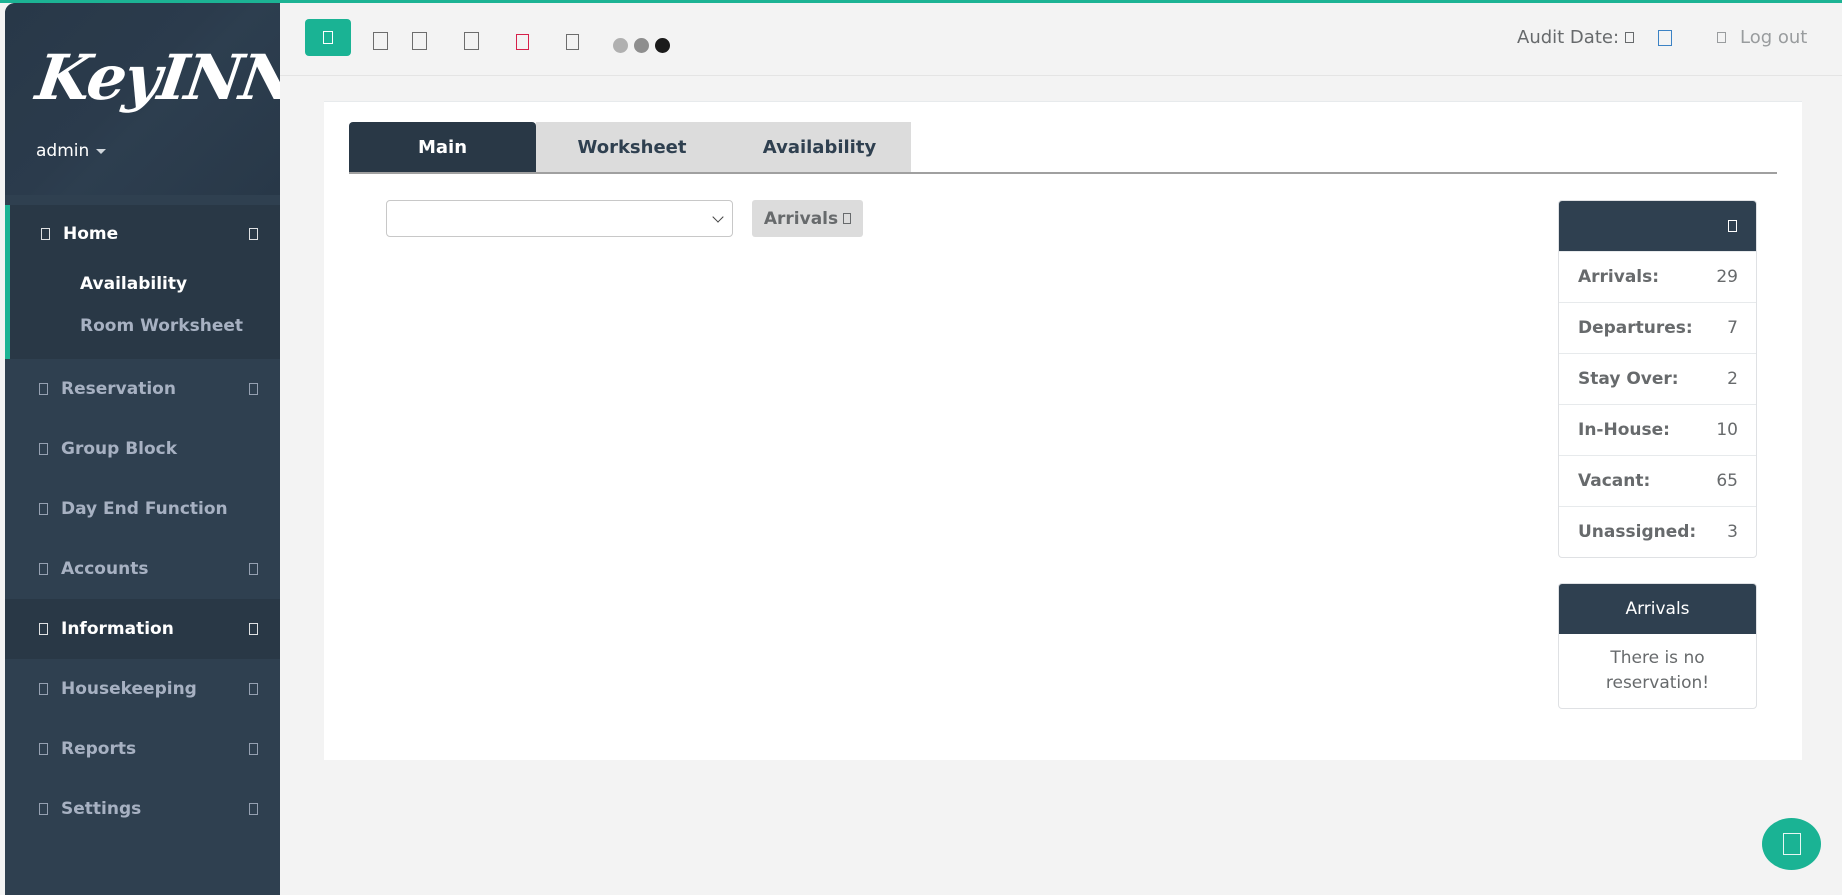  I want to click on arrivals-button: Arrivals, so click(807, 218).